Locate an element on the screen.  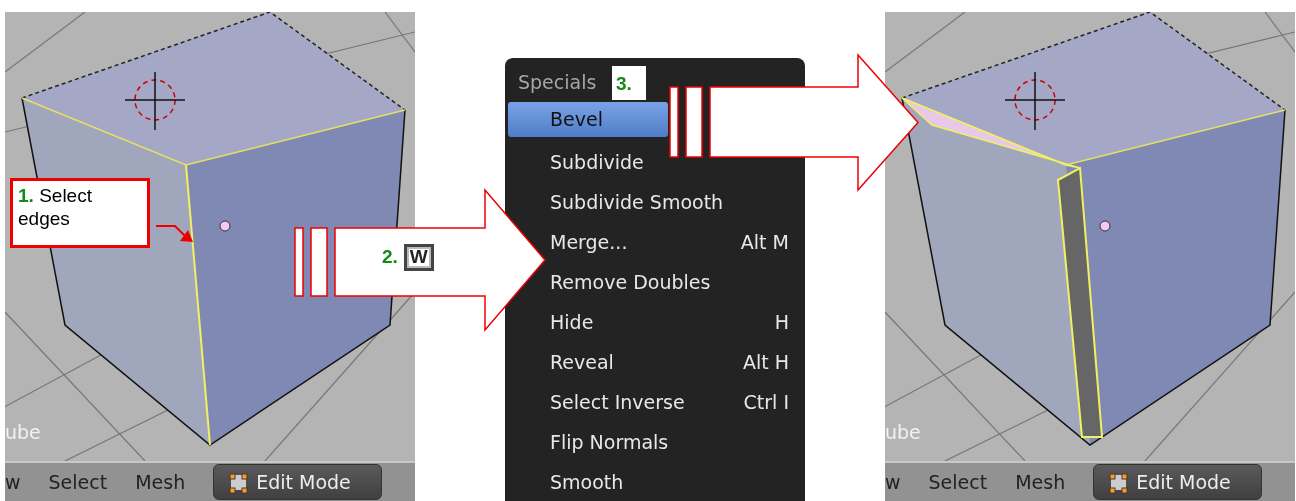
menu-item: Bevel is located at coordinates (588, 119).